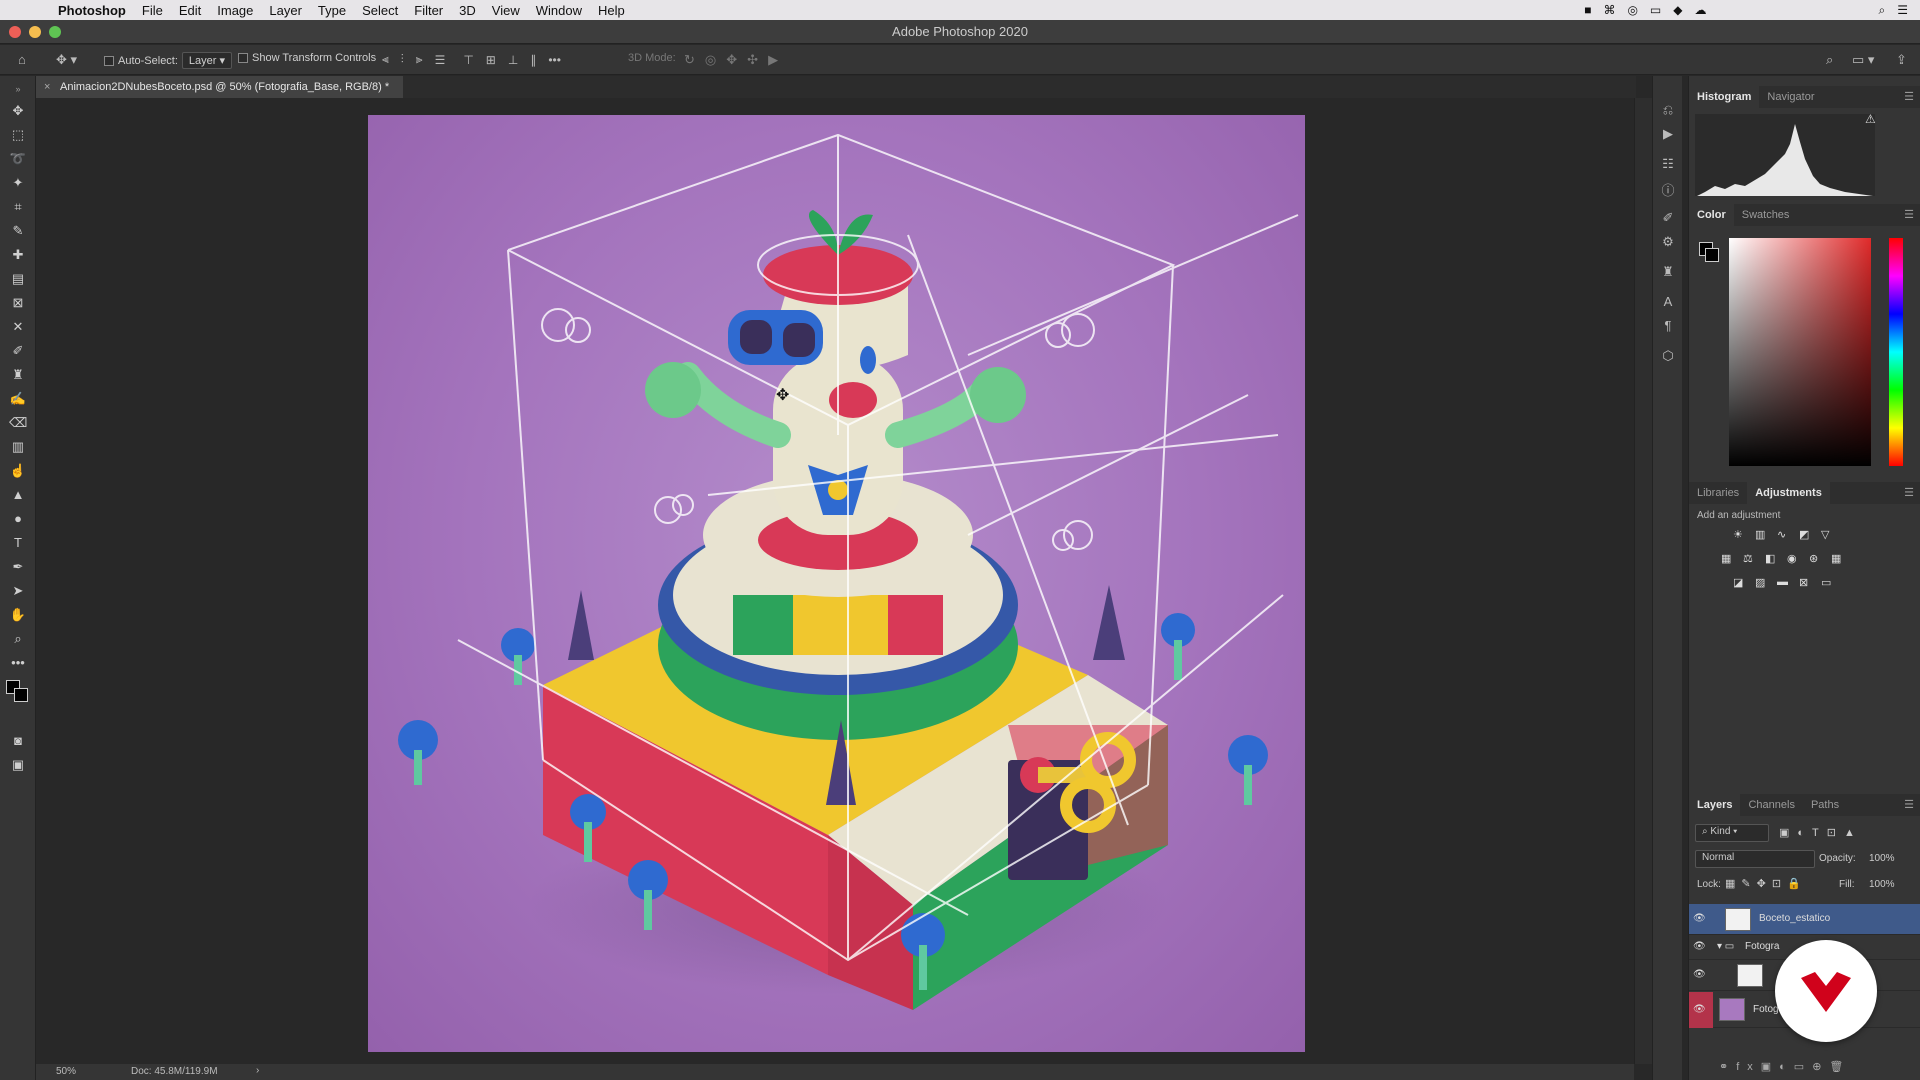 Image resolution: width=1920 pixels, height=1080 pixels. What do you see at coordinates (554, 60) in the screenshot?
I see `more-options-icon: •••` at bounding box center [554, 60].